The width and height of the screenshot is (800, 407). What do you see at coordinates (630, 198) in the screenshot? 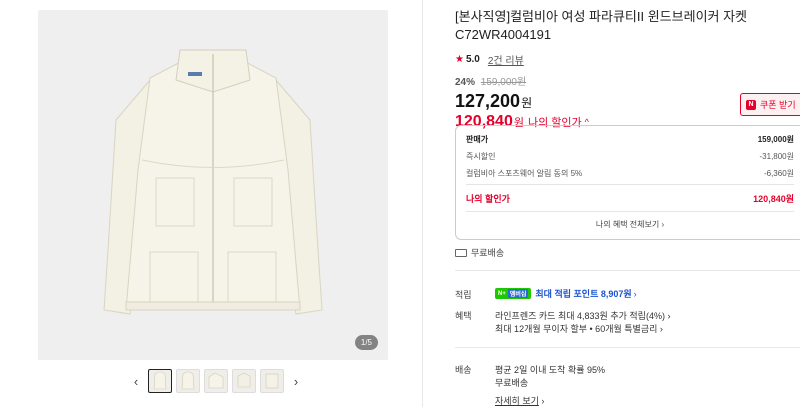
I see `price-row-total: 나의 할인가 120,840원` at bounding box center [630, 198].